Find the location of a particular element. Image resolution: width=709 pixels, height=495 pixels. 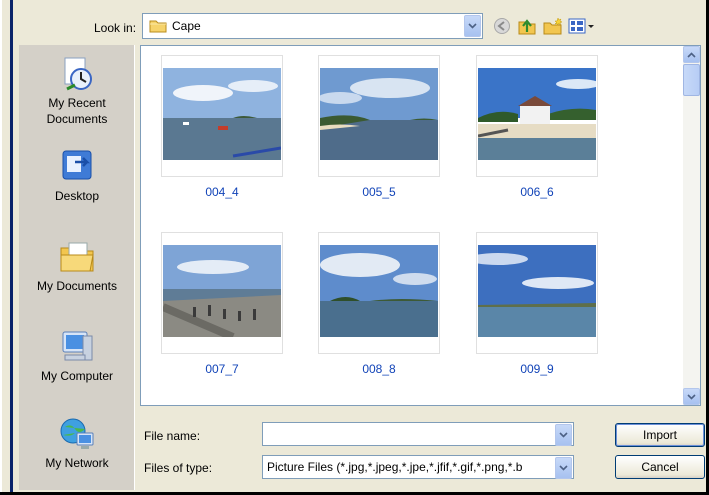

file-name-input is located at coordinates (418, 434).